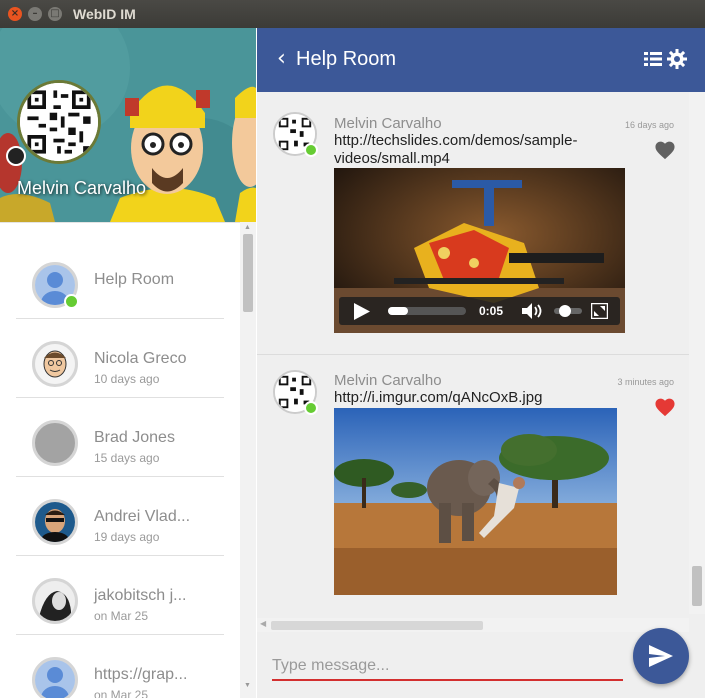  Describe the element at coordinates (427, 311) in the screenshot. I see `video-progress-bar` at that location.